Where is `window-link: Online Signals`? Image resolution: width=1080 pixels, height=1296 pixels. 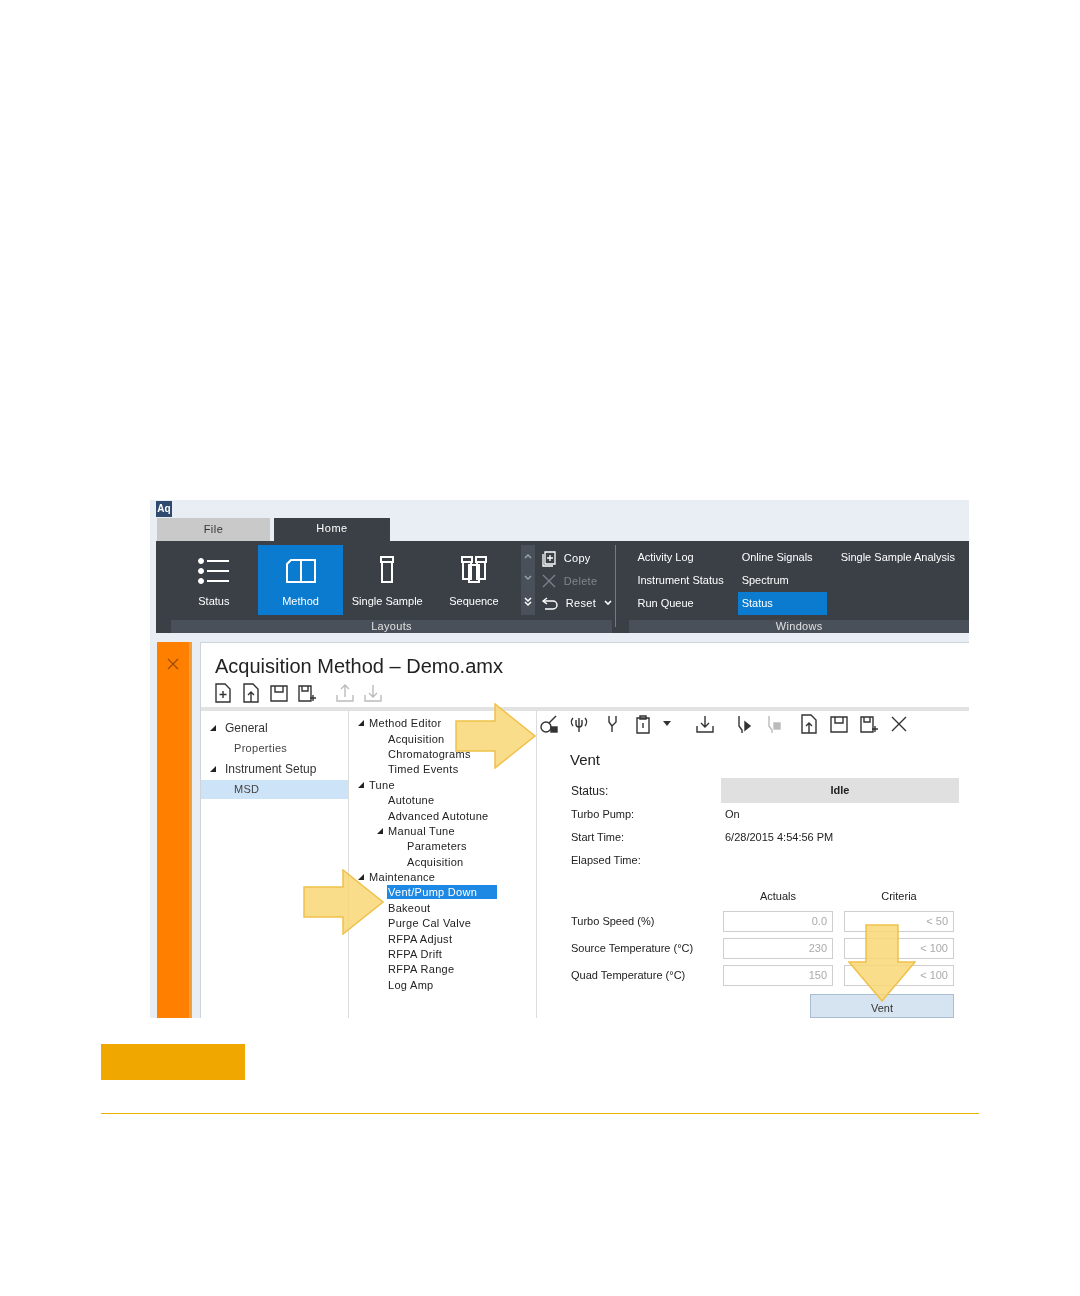
window-link: Online Signals is located at coordinates (782, 557).